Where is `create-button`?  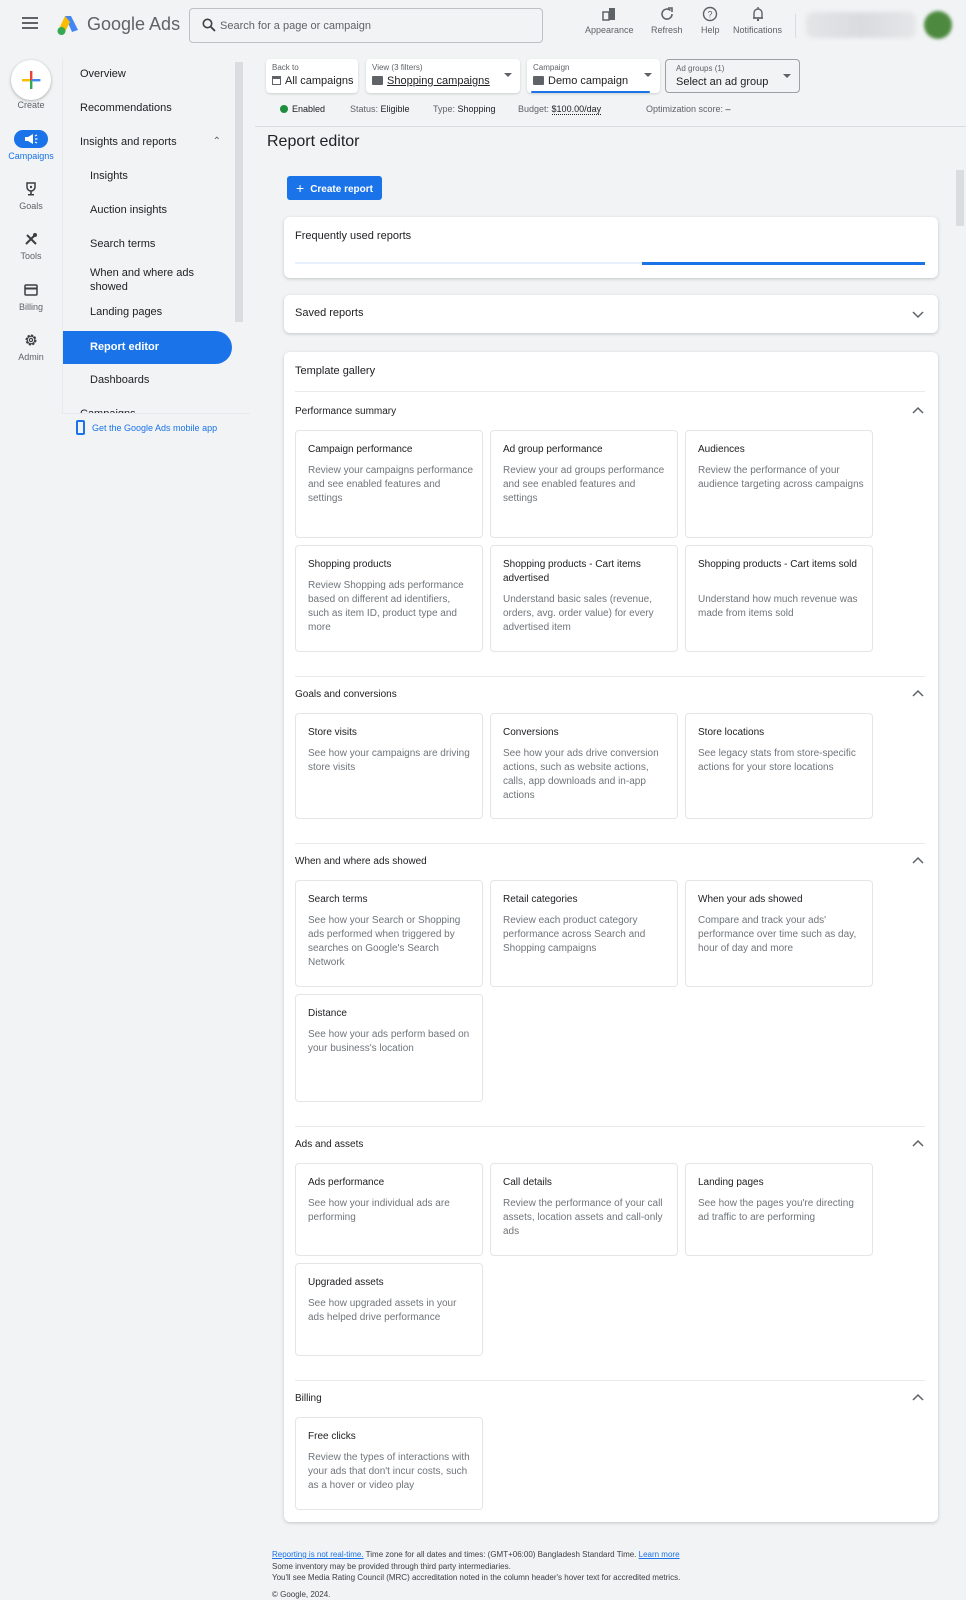 create-button is located at coordinates (31, 80).